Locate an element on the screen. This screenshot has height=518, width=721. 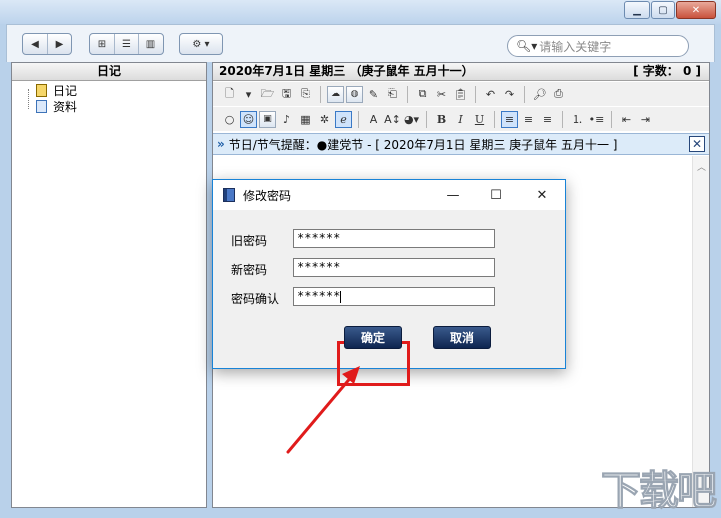
tree-item-diary: 日记 is located at coordinates (56, 90).